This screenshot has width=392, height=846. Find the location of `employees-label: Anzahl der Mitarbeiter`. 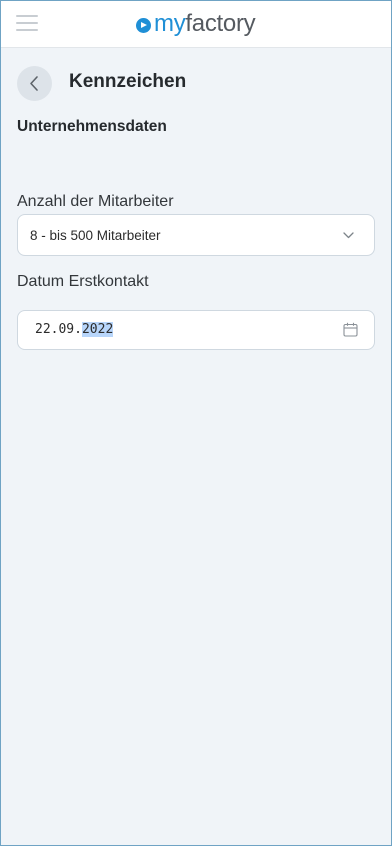

employees-label: Anzahl der Mitarbeiter is located at coordinates (95, 201).